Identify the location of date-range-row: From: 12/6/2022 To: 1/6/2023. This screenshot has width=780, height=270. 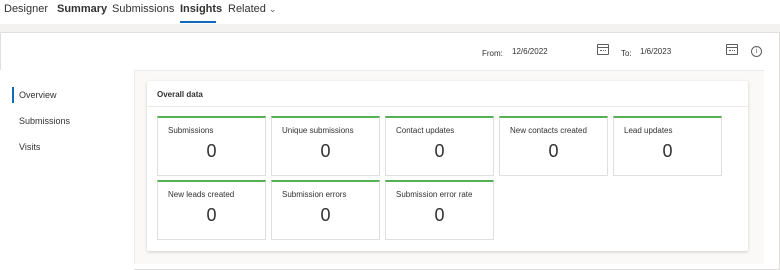
(390, 51).